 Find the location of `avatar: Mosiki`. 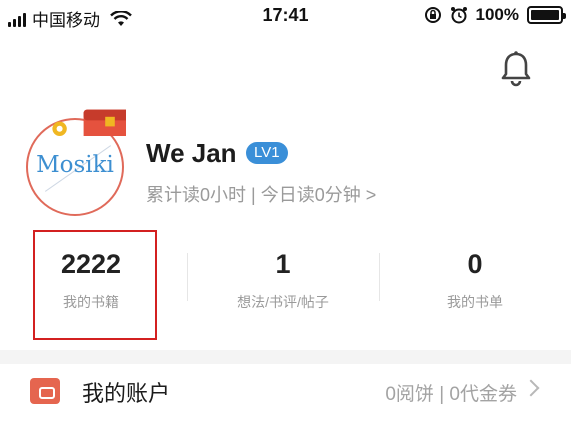

avatar: Mosiki is located at coordinates (75, 159).